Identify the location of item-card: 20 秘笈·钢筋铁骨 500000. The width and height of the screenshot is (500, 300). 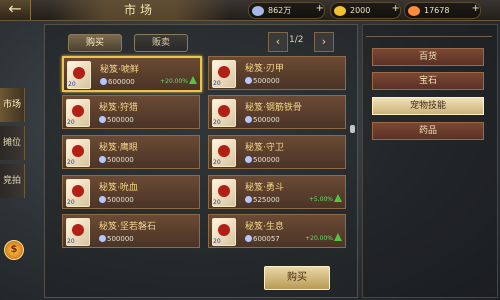
(277, 112).